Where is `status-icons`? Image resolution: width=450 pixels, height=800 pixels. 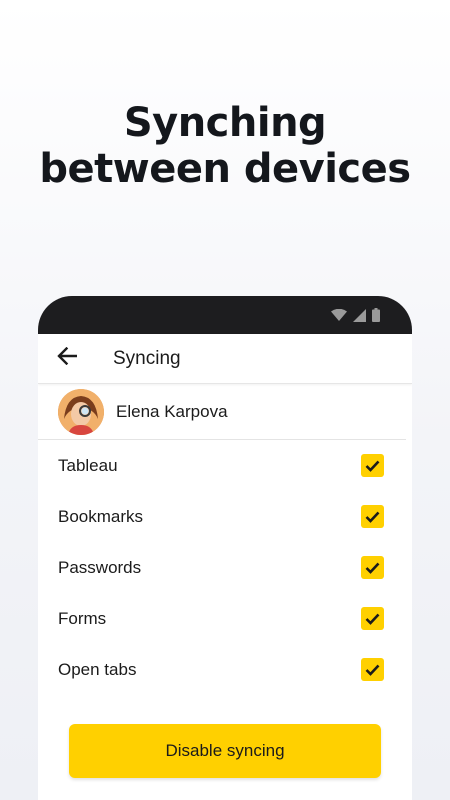
status-icons is located at coordinates (355, 315).